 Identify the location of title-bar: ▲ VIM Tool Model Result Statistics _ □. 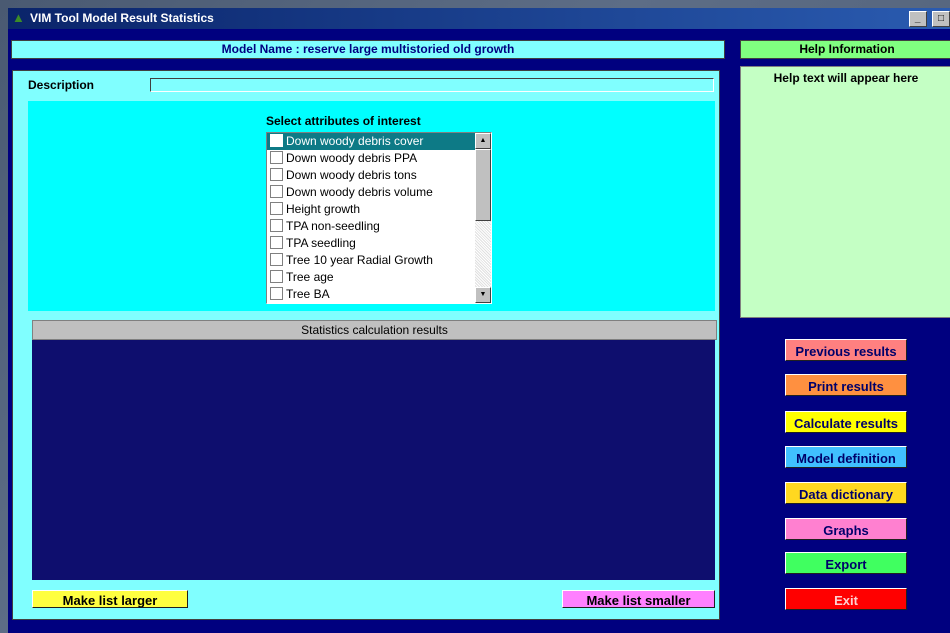
(479, 18).